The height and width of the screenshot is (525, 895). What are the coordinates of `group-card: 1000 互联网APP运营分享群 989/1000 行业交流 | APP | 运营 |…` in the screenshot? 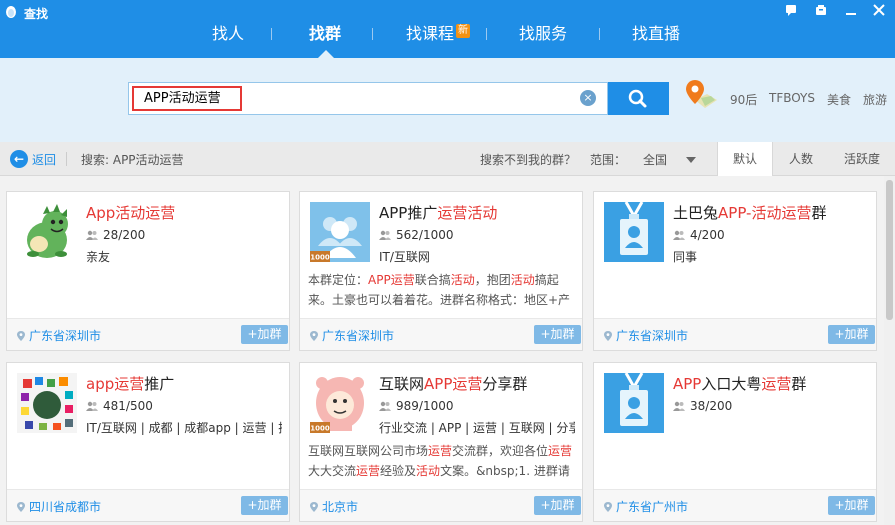 It's located at (441, 442).